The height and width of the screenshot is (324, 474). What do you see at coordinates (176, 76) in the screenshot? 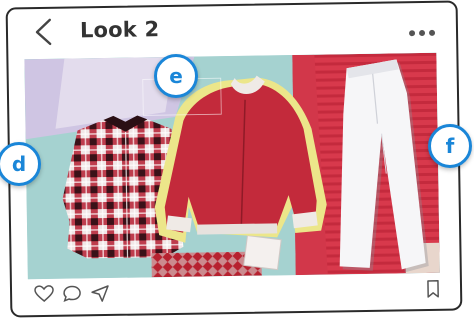
I see `tag-e-badge: e` at bounding box center [176, 76].